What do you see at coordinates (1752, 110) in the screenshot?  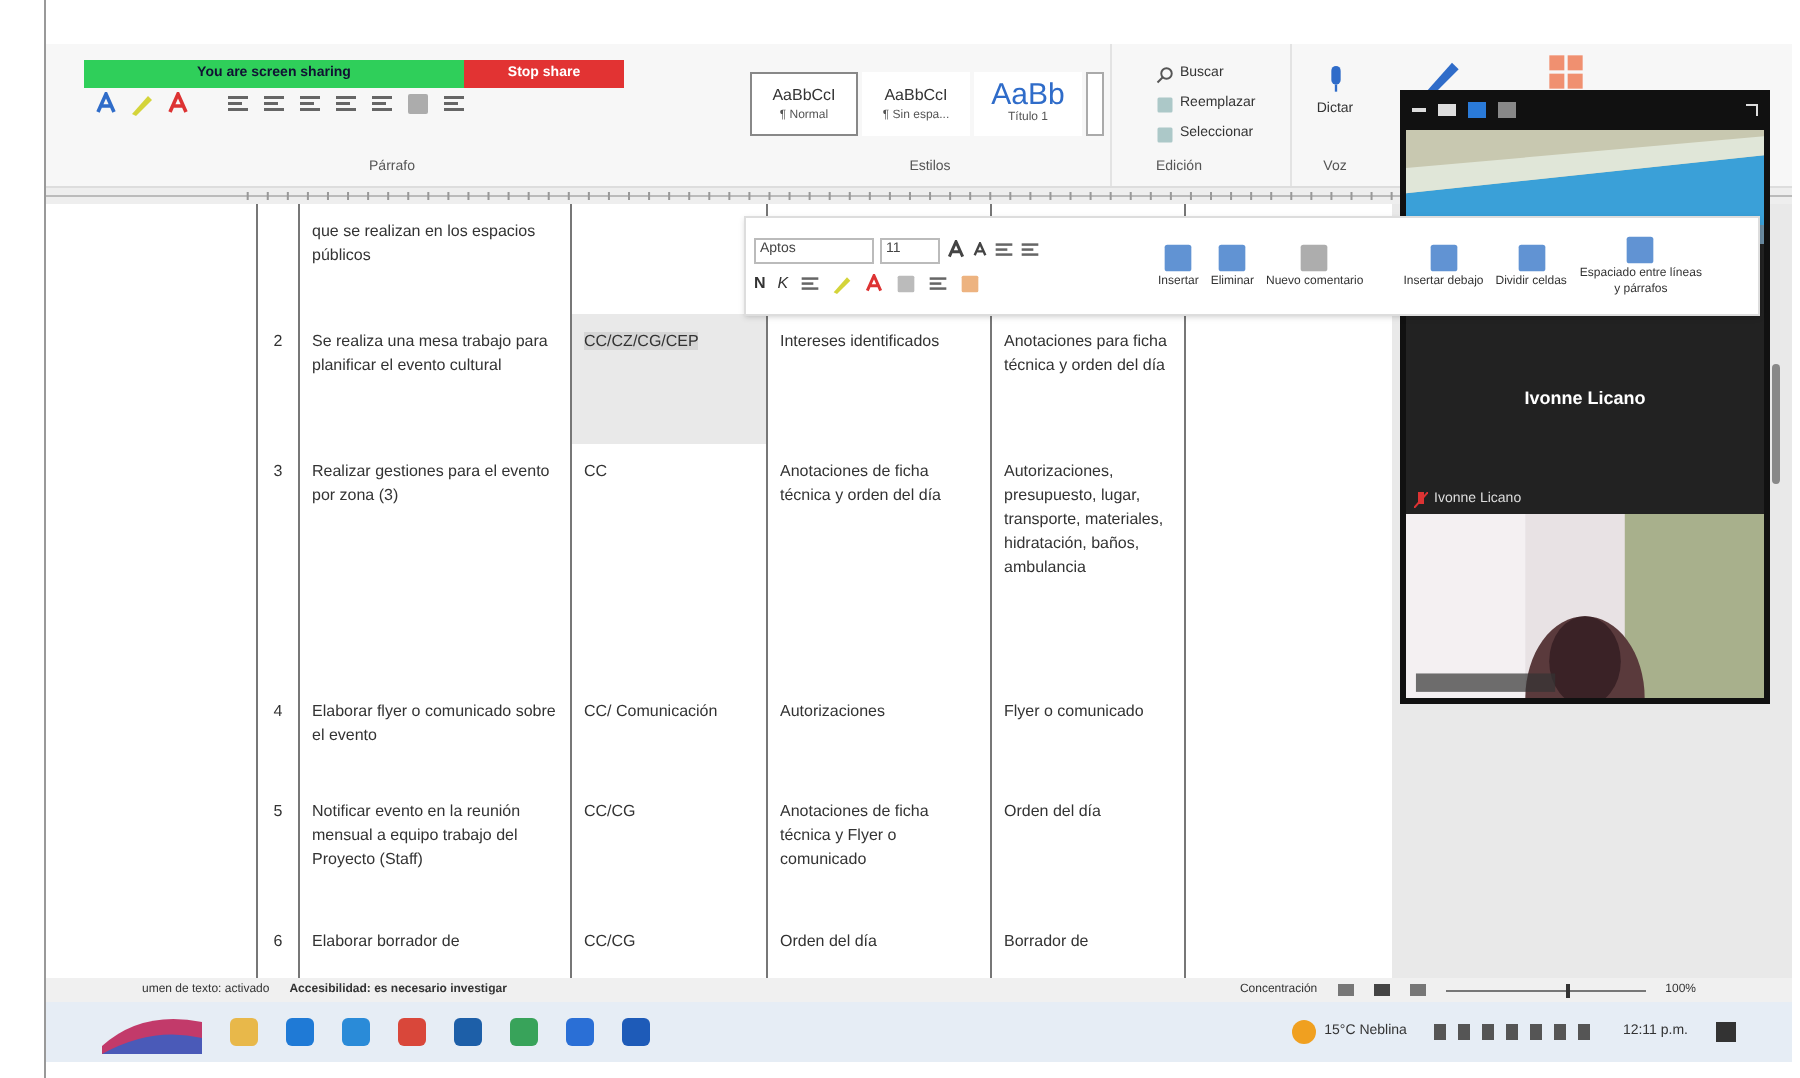 I see `expand-icon` at bounding box center [1752, 110].